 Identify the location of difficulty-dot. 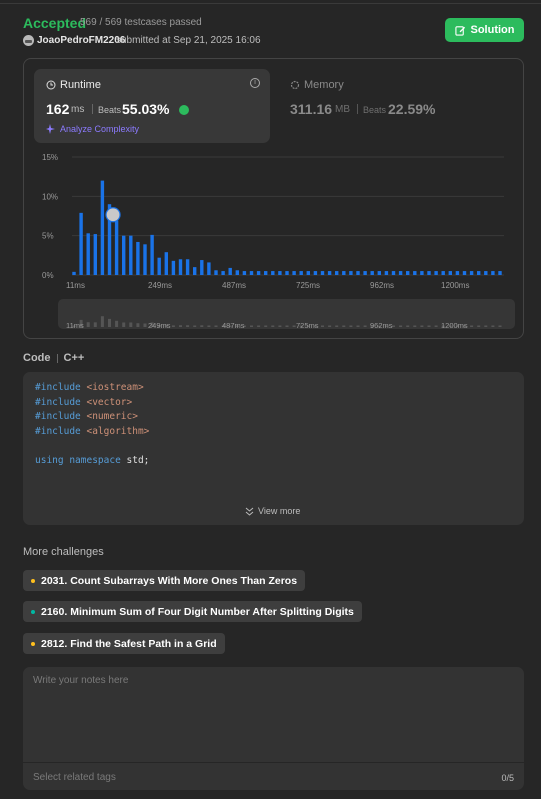
(33, 611).